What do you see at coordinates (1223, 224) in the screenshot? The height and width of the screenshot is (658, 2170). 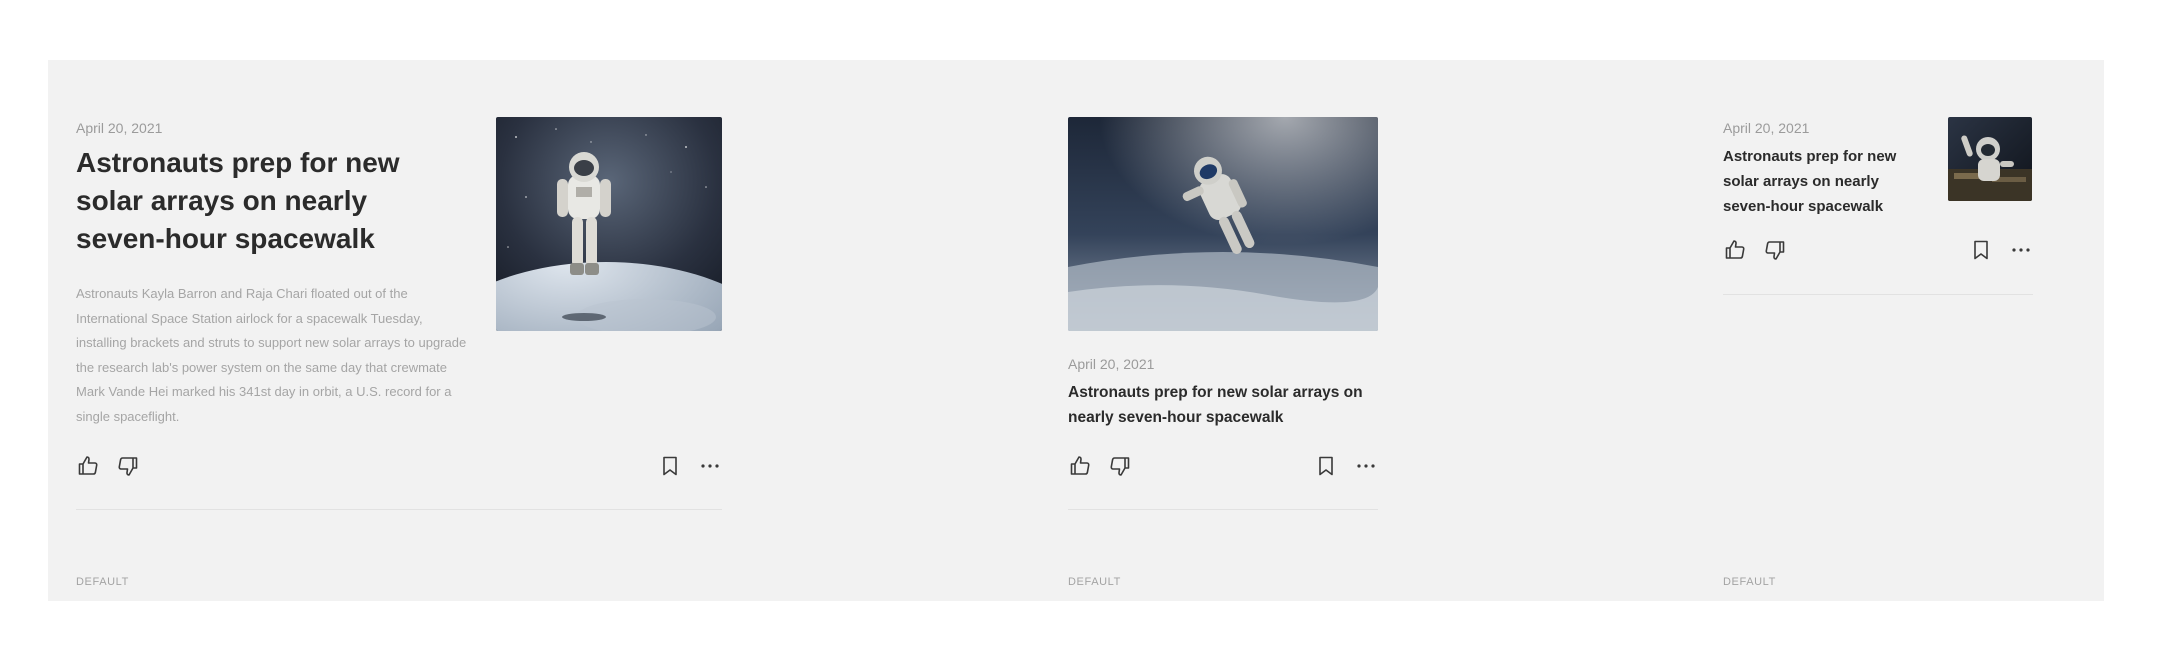 I see `astronaut-floating-image` at bounding box center [1223, 224].